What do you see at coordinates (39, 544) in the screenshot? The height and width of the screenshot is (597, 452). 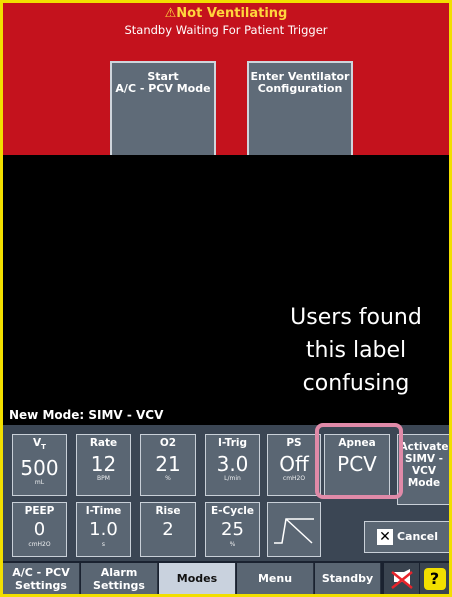 I see `peep-unit: cmH2O` at bounding box center [39, 544].